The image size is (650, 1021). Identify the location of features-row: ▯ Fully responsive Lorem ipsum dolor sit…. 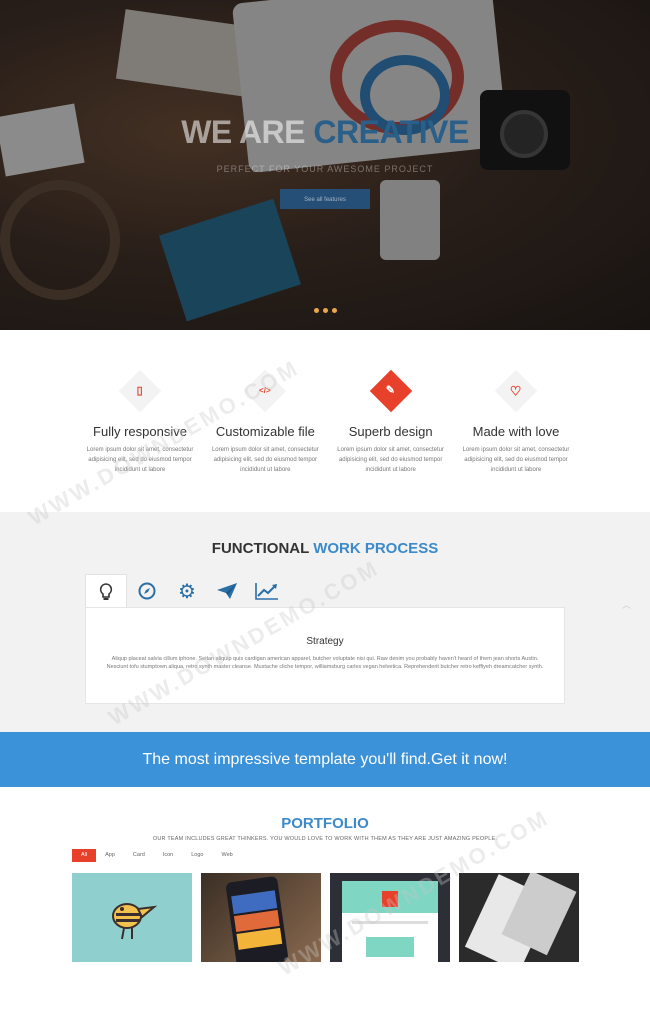
(328, 422).